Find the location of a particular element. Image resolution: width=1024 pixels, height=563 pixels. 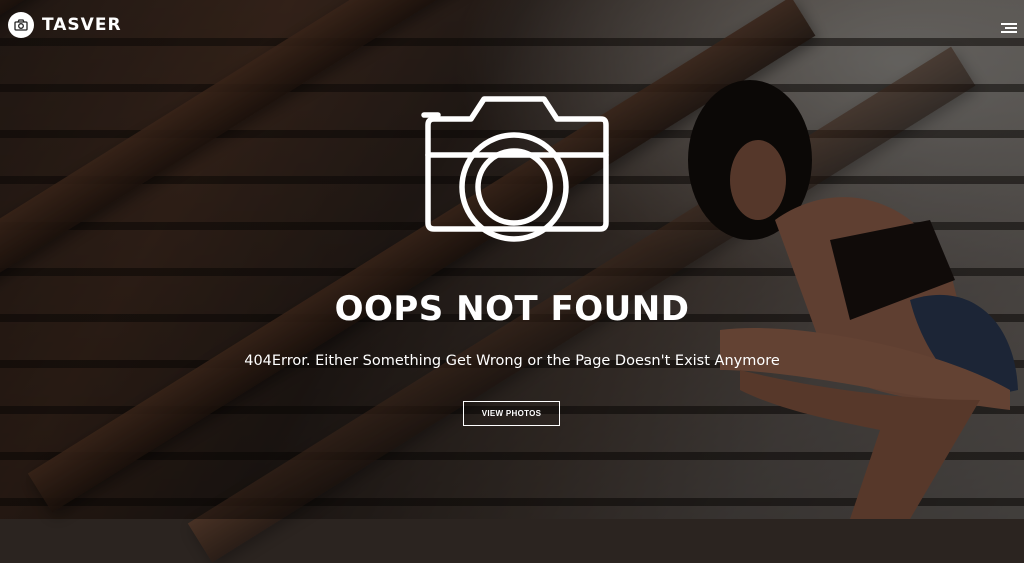

page-title: OOPS NOT FOUND is located at coordinates (512, 309).